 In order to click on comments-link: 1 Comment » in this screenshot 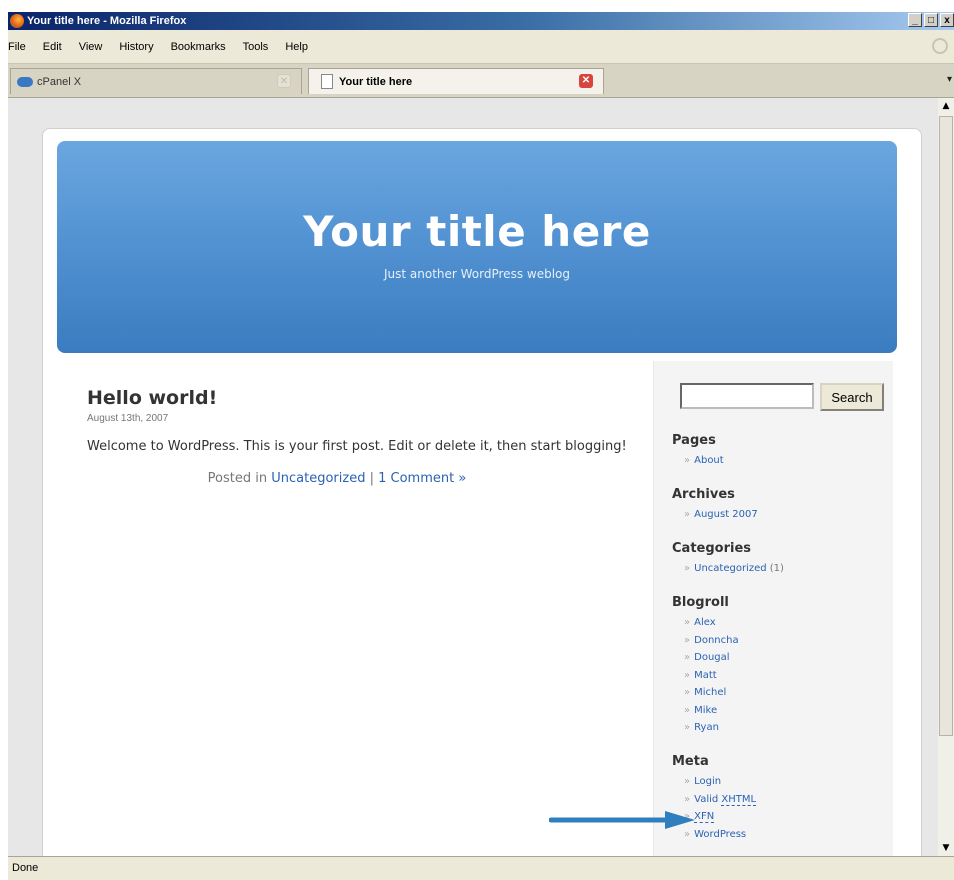, I will do `click(422, 478)`.